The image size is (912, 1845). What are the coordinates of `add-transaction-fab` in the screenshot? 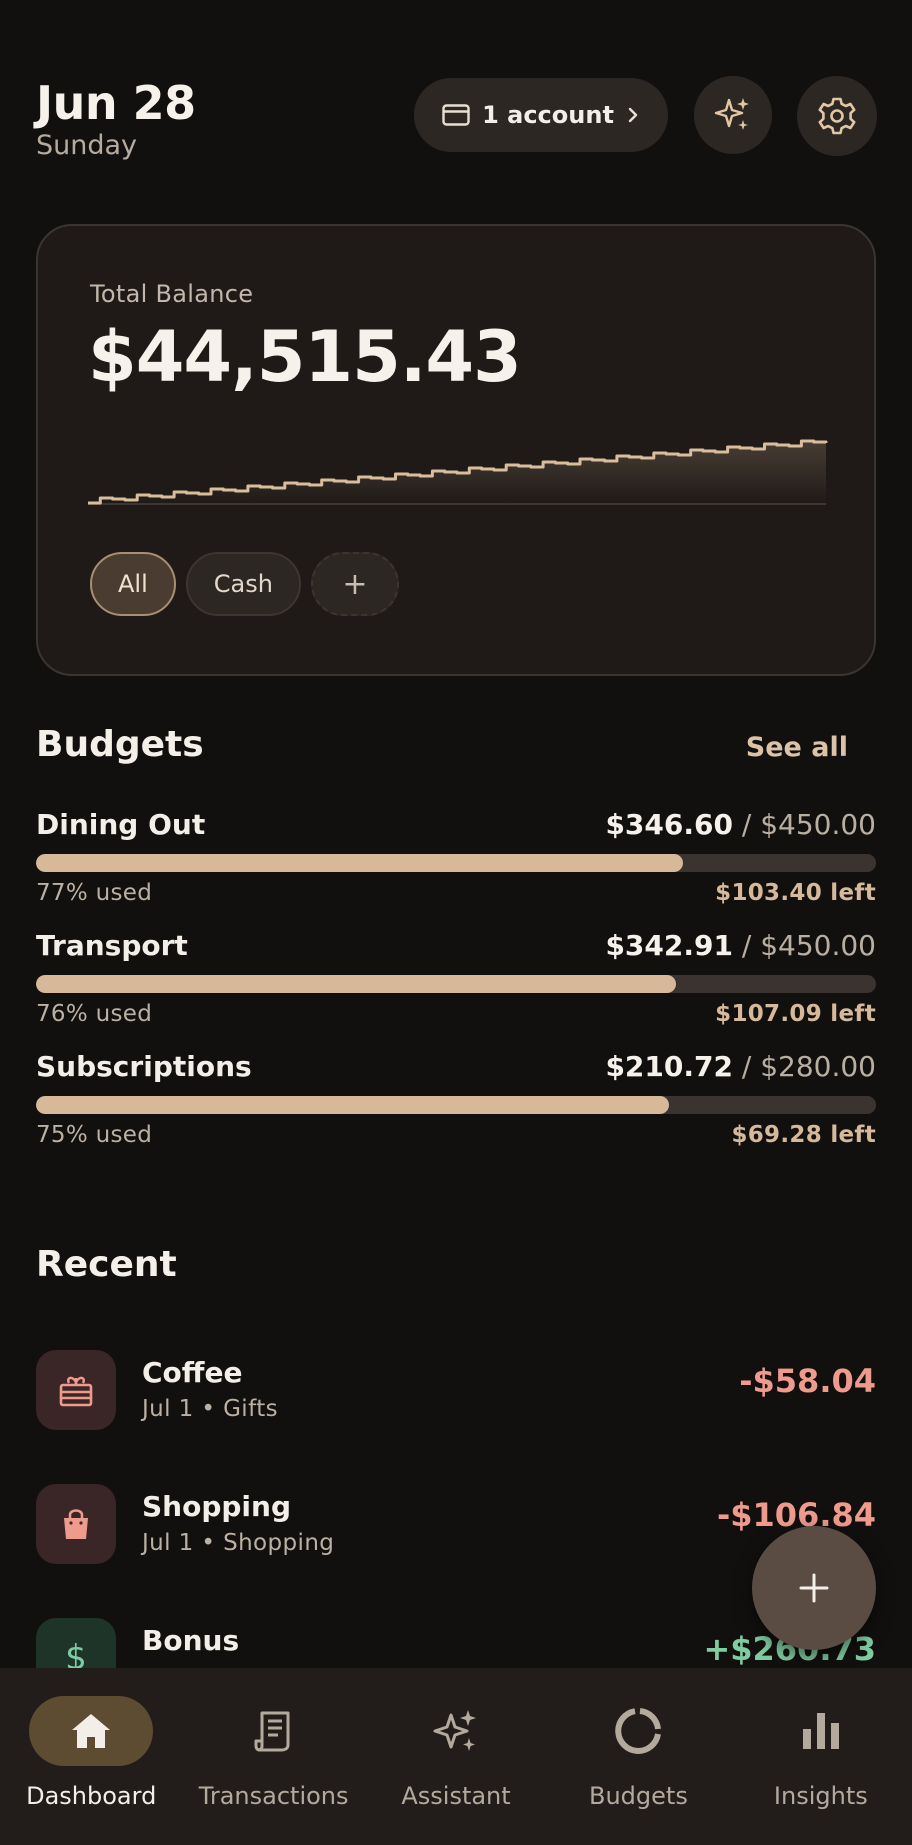 It's located at (814, 1588).